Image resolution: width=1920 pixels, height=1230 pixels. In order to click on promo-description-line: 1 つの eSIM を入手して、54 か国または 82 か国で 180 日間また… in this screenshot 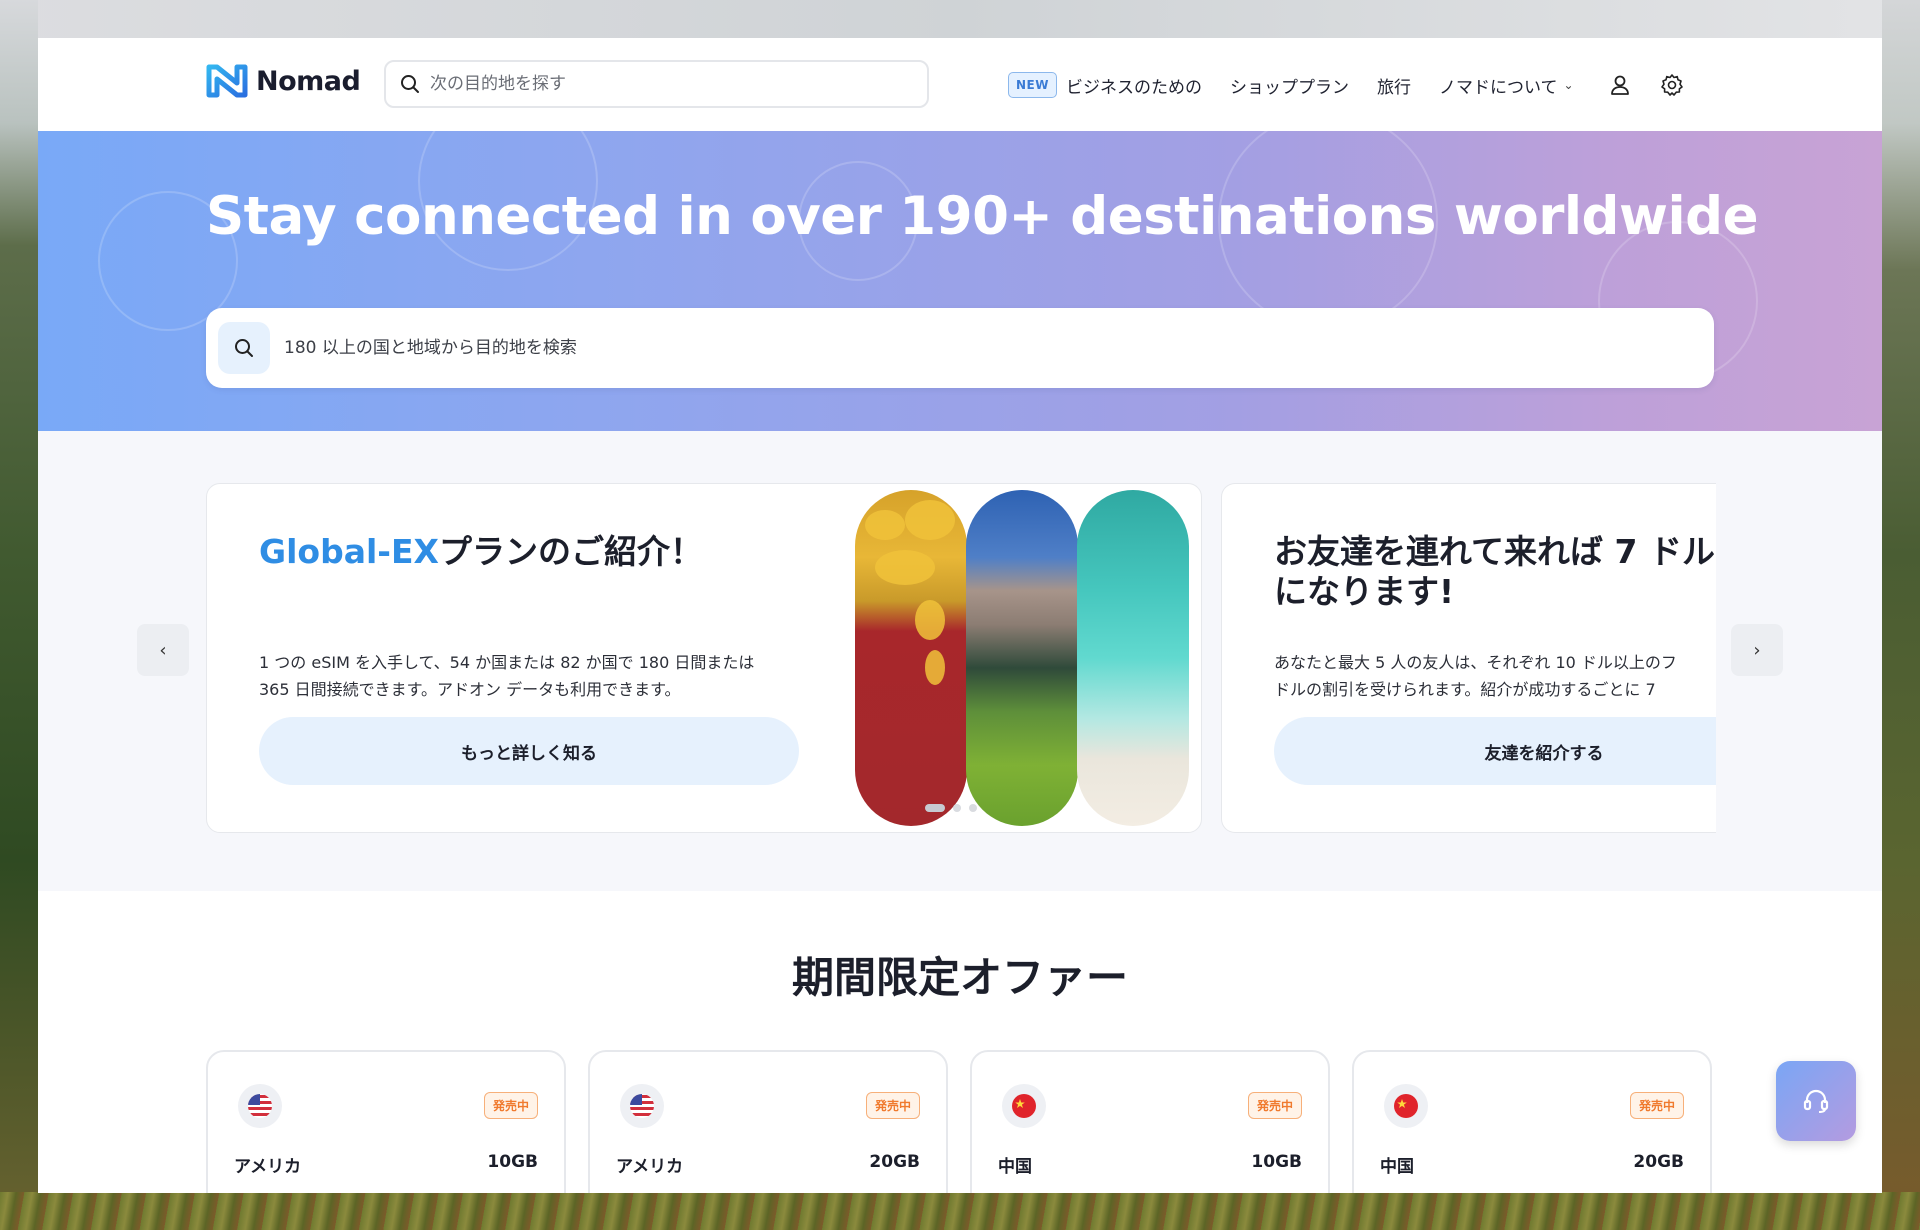, I will do `click(507, 662)`.